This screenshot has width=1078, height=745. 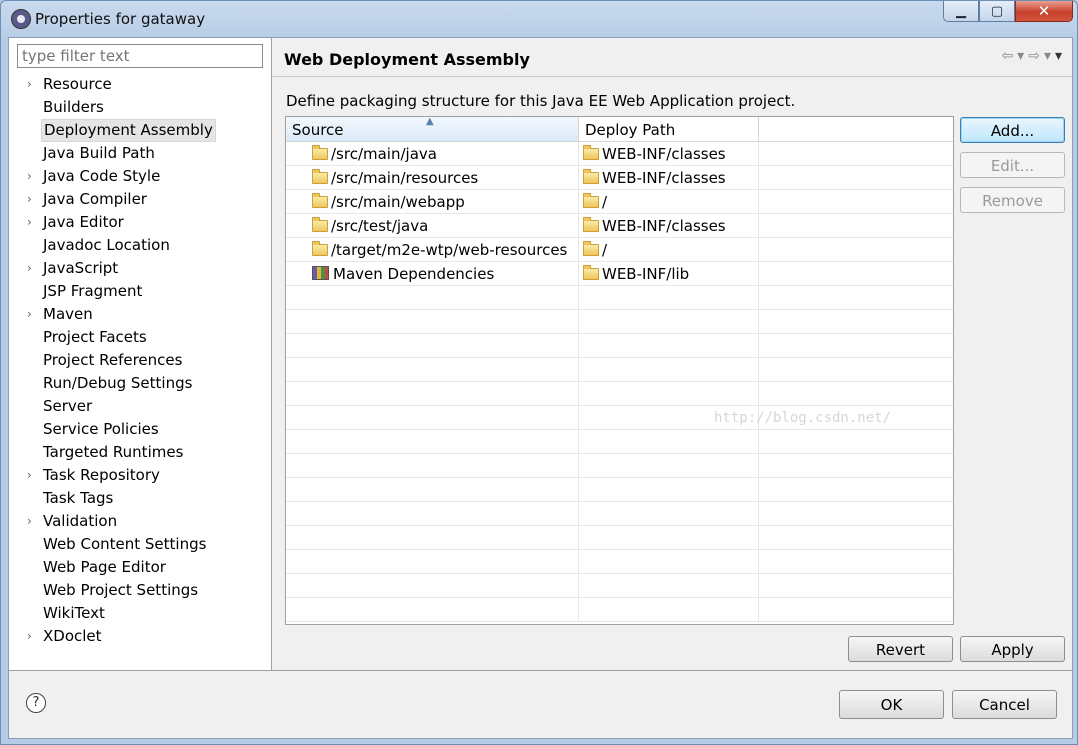 What do you see at coordinates (540, 670) in the screenshot?
I see `footer-divider` at bounding box center [540, 670].